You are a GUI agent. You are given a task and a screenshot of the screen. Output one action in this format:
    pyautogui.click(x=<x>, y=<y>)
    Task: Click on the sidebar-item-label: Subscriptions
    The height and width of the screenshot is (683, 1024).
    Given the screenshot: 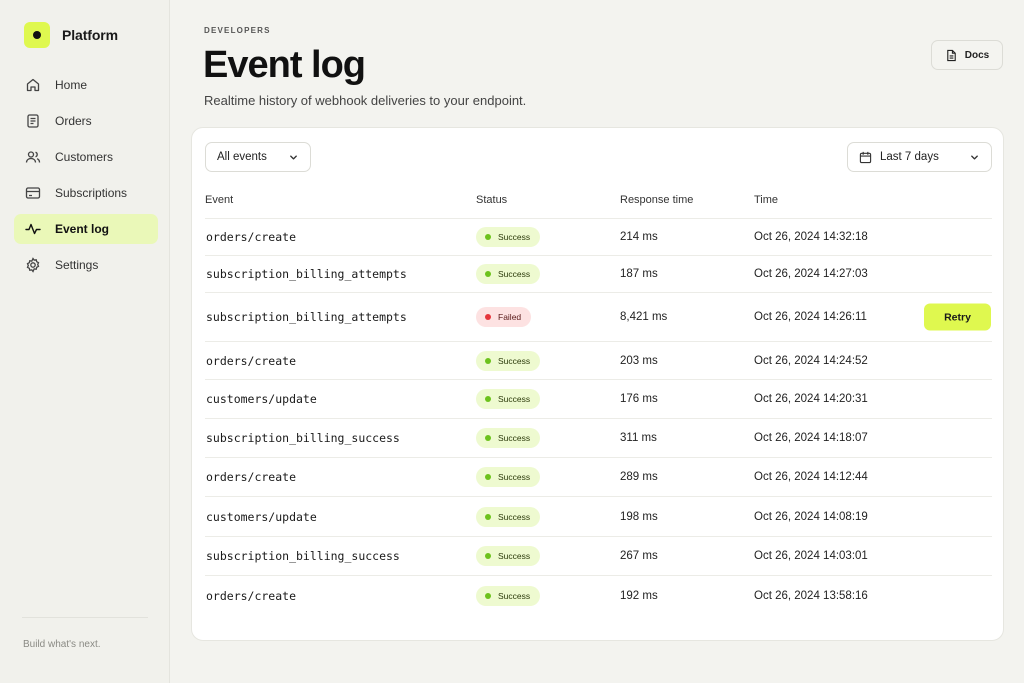 What is the action you would take?
    pyautogui.click(x=91, y=193)
    